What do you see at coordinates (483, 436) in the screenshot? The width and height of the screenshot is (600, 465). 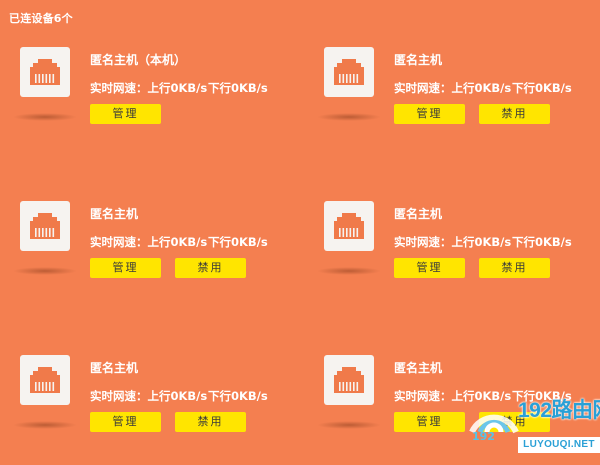 I see `watermark-number: 192` at bounding box center [483, 436].